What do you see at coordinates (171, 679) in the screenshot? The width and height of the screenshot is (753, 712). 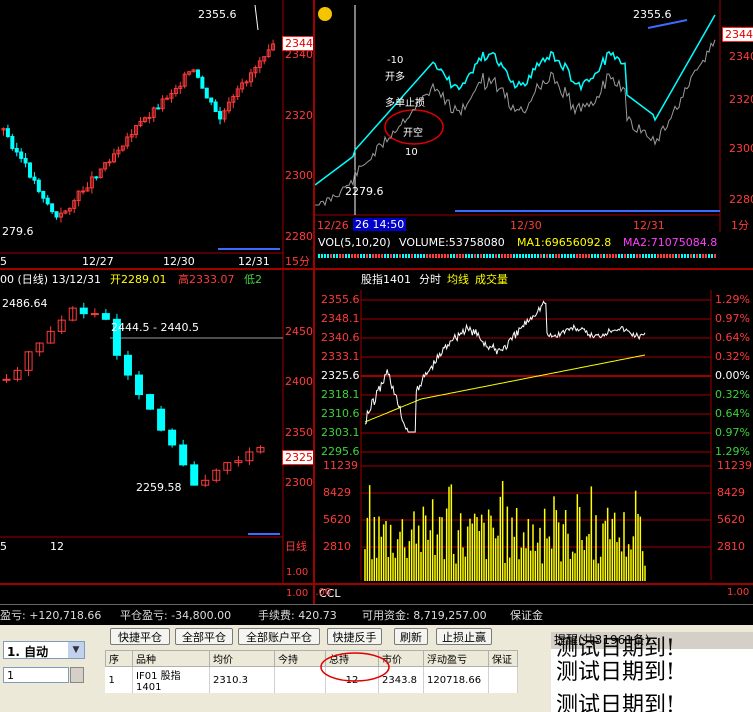 I see `cell: IF01 股指1401` at bounding box center [171, 679].